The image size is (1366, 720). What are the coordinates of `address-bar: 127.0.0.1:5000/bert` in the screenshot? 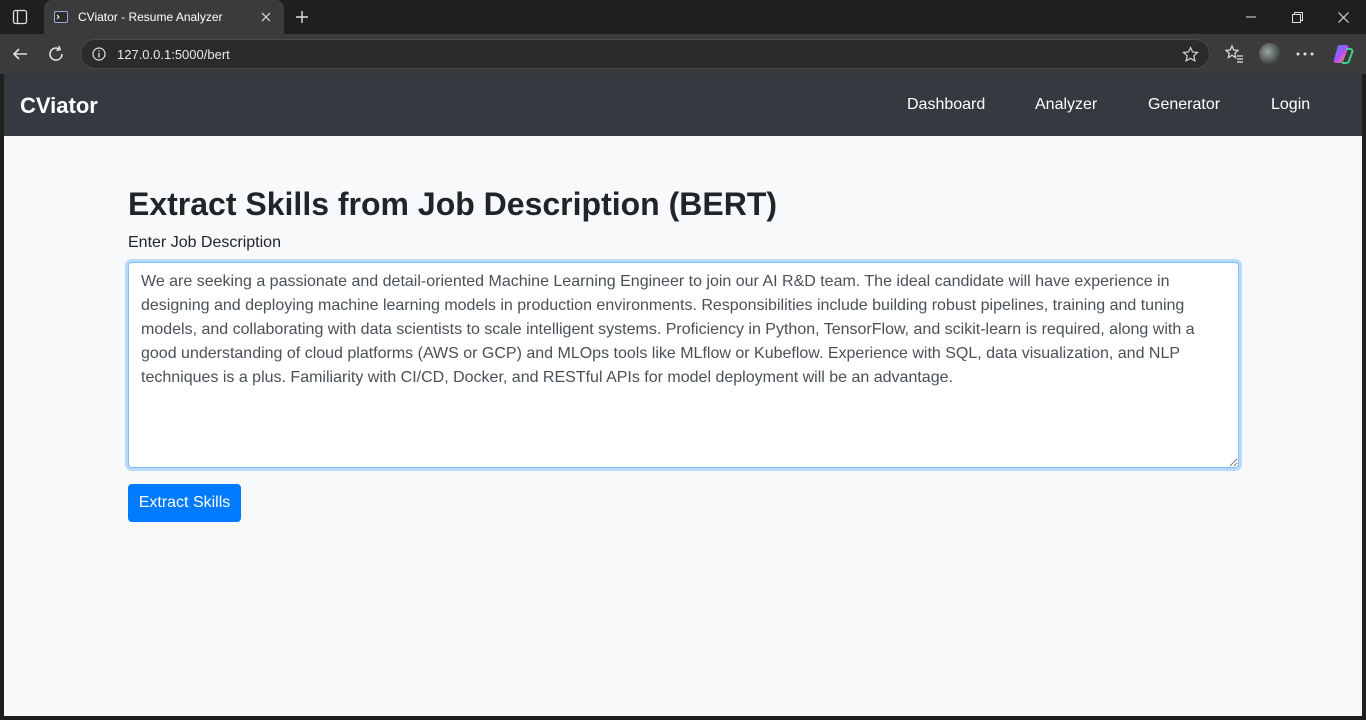 It's located at (645, 54).